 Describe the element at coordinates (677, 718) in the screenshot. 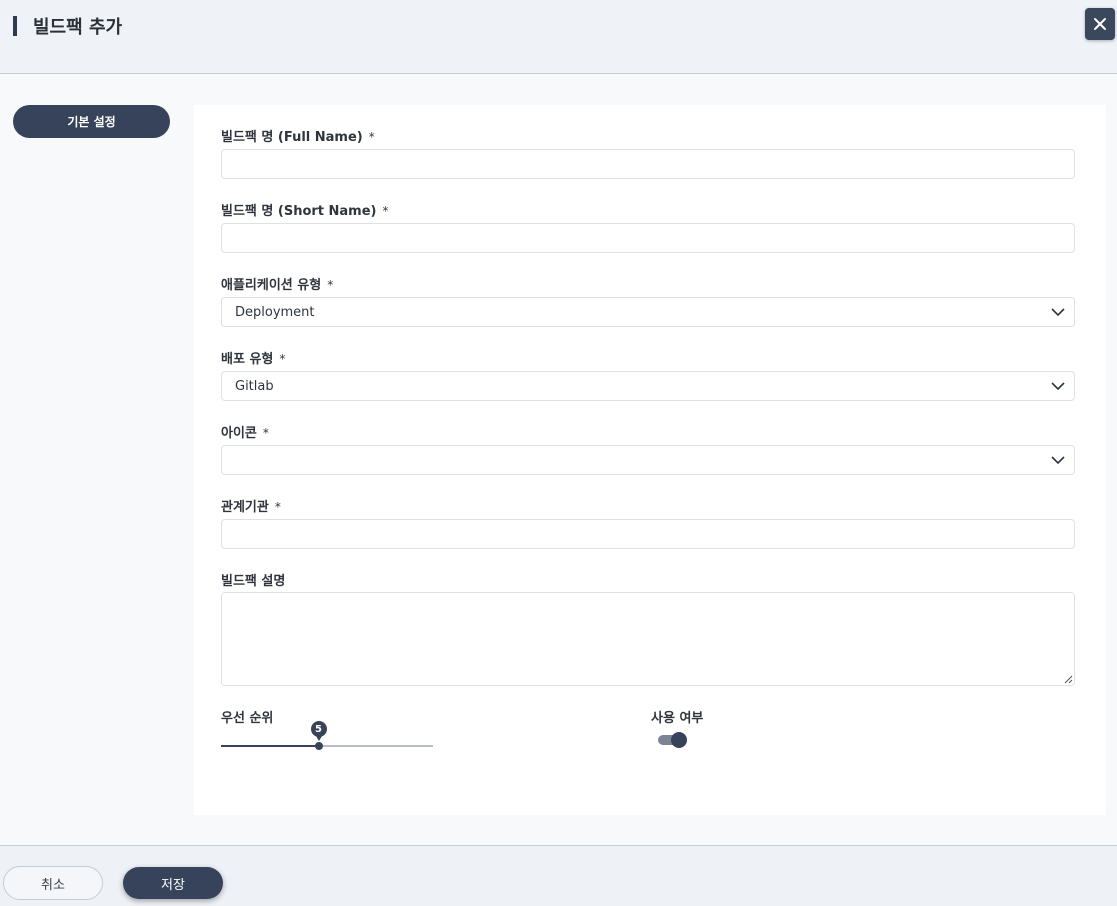

I see `enabled-label: 사용 여부` at that location.